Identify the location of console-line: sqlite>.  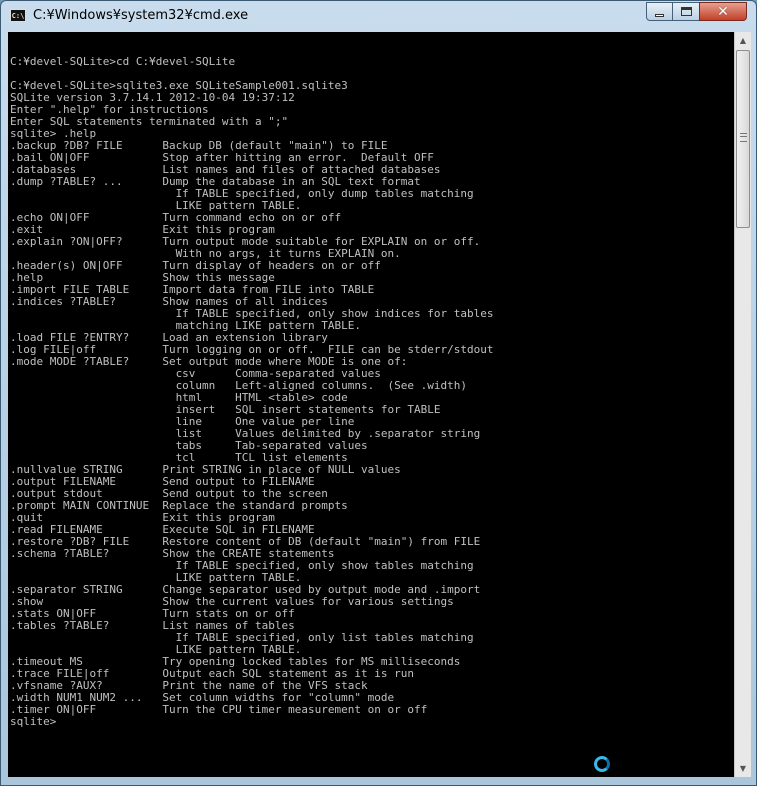
(33, 721).